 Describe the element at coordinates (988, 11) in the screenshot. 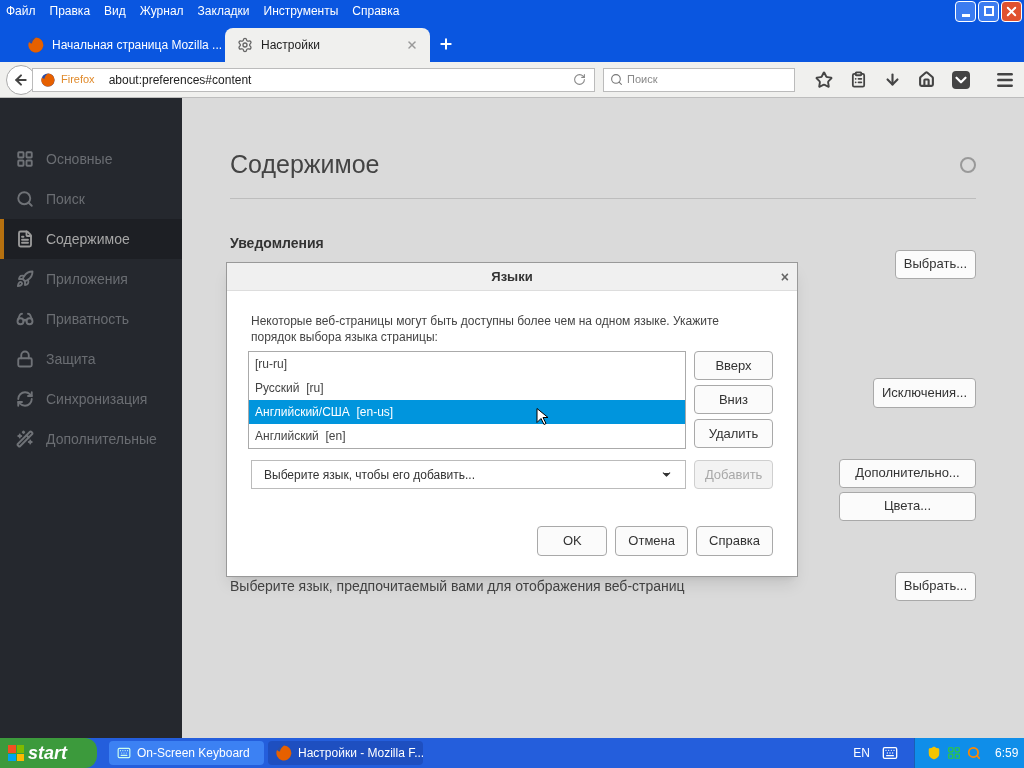

I see `restore-button` at that location.